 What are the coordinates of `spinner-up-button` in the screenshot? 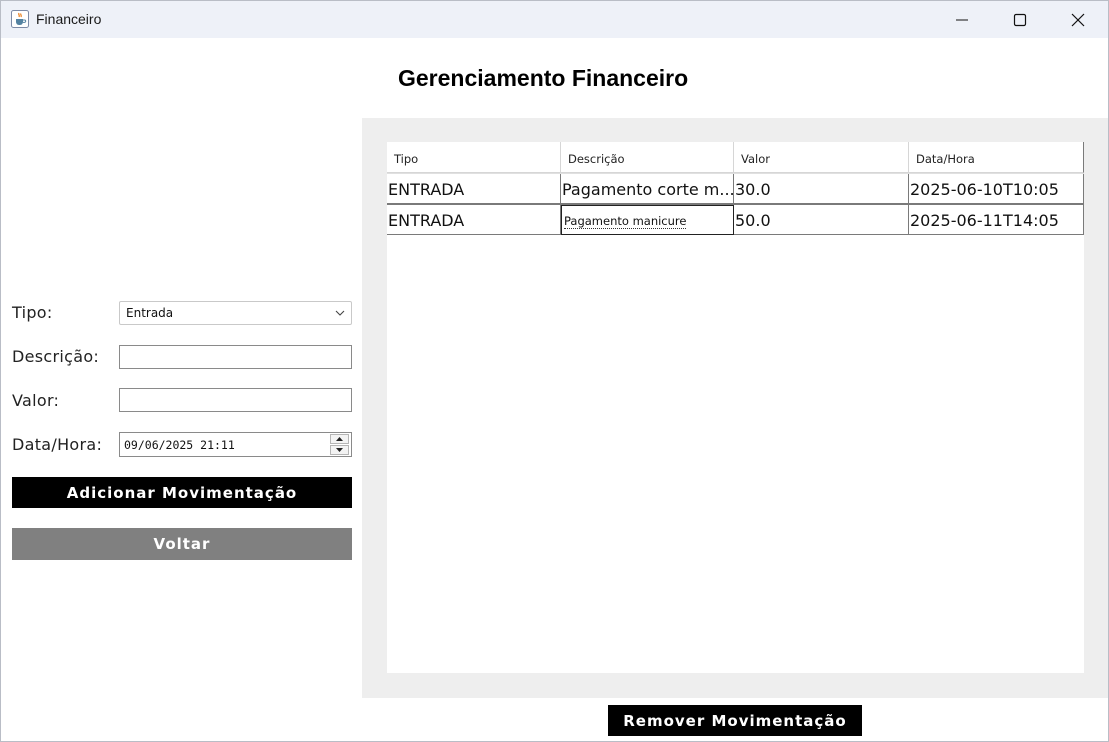 It's located at (339, 439).